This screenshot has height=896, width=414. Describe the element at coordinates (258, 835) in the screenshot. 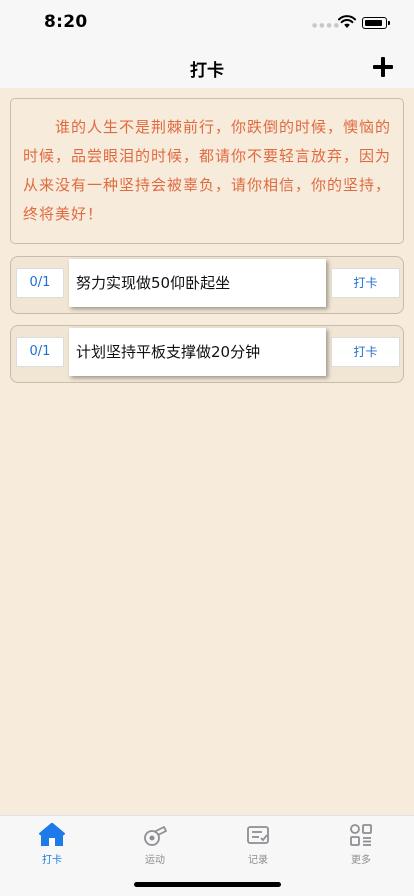

I see `ticket-icon` at that location.